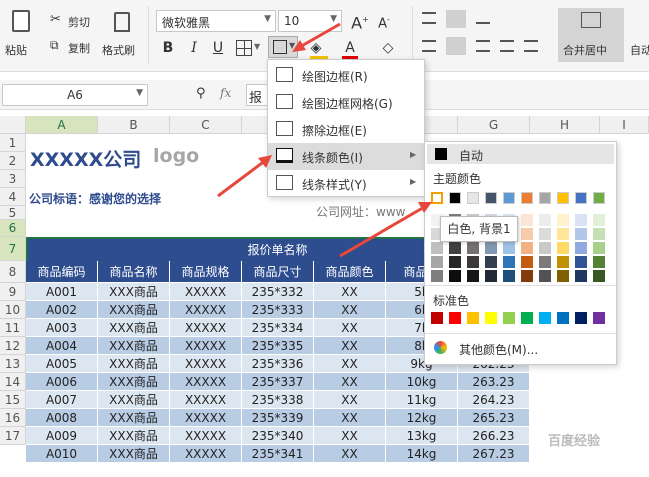  I want to click on watermark: 百度经验, so click(574, 441).